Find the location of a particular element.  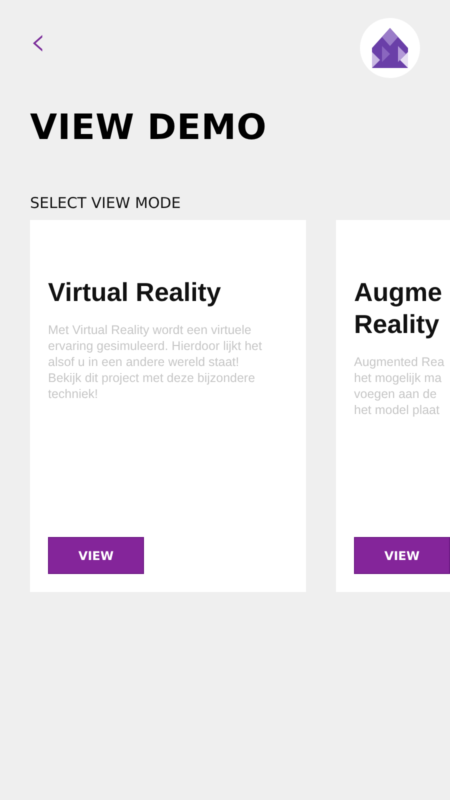

card-description: Met Virtual Reality wordt een virtuele ervaring gesimuleerd. Hierdoor lijkt het alsof u in een andere wereld staat! Bekijk dit project met deze bijzondere techniek! is located at coordinates (155, 362).